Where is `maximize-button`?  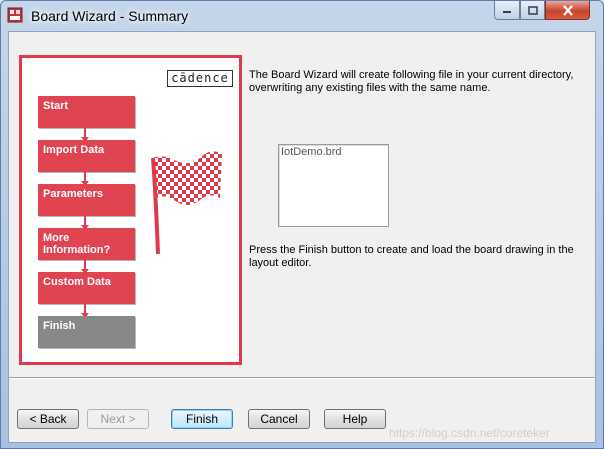
maximize-button is located at coordinates (532, 10).